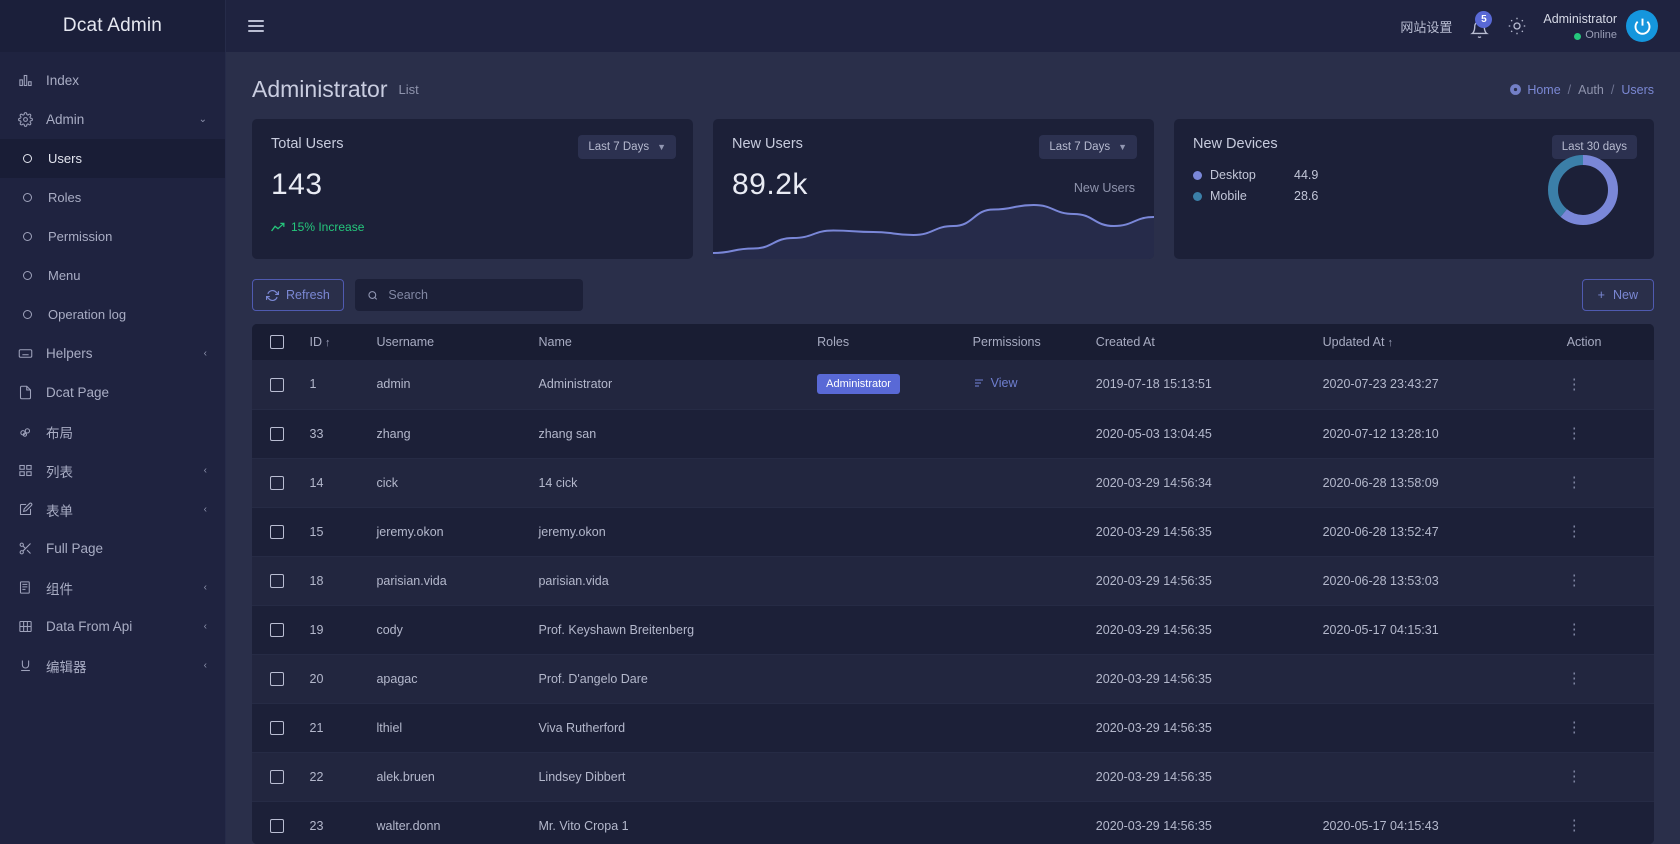  What do you see at coordinates (112, 353) in the screenshot?
I see `sidebar-item-helpers: Helpers ‹` at bounding box center [112, 353].